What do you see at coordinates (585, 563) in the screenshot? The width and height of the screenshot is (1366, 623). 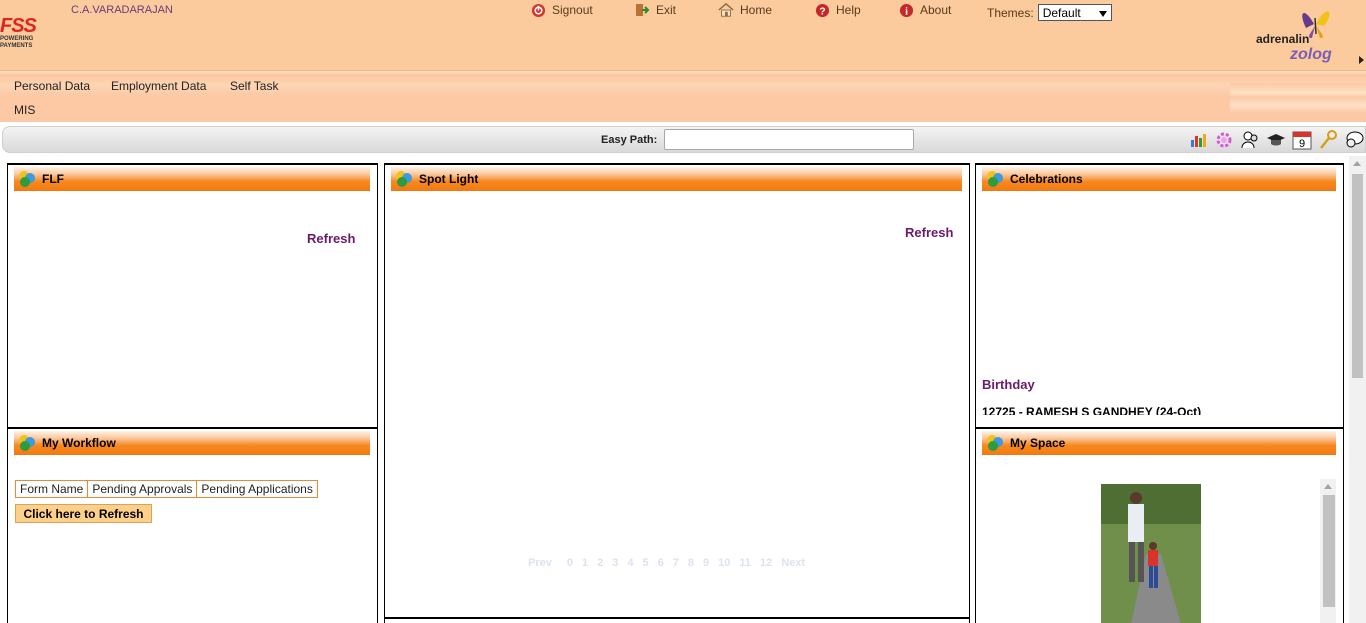 I see `pager-page: 1` at bounding box center [585, 563].